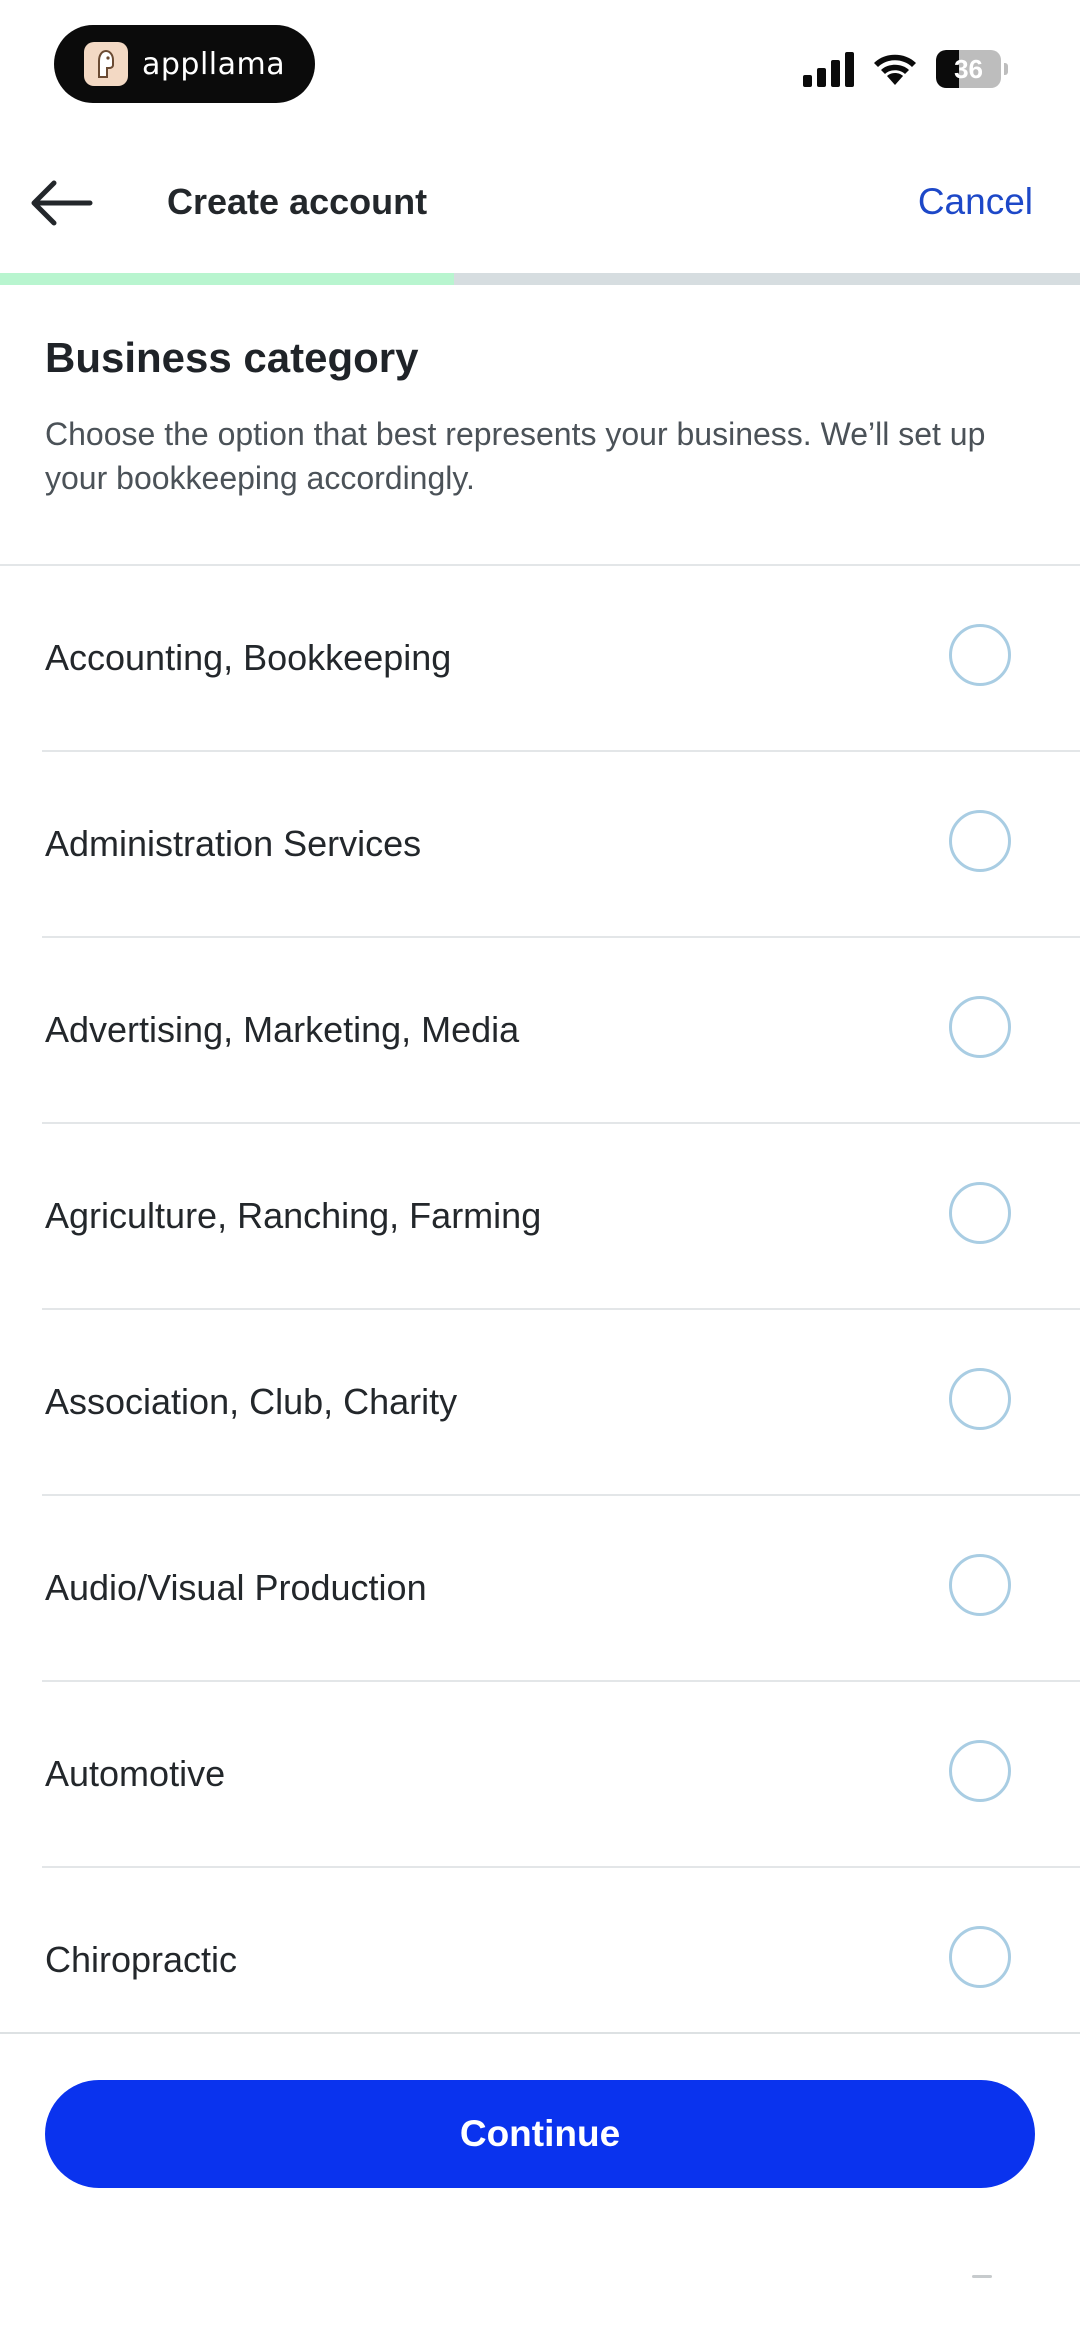  What do you see at coordinates (227, 279) in the screenshot?
I see `progress-fill` at bounding box center [227, 279].